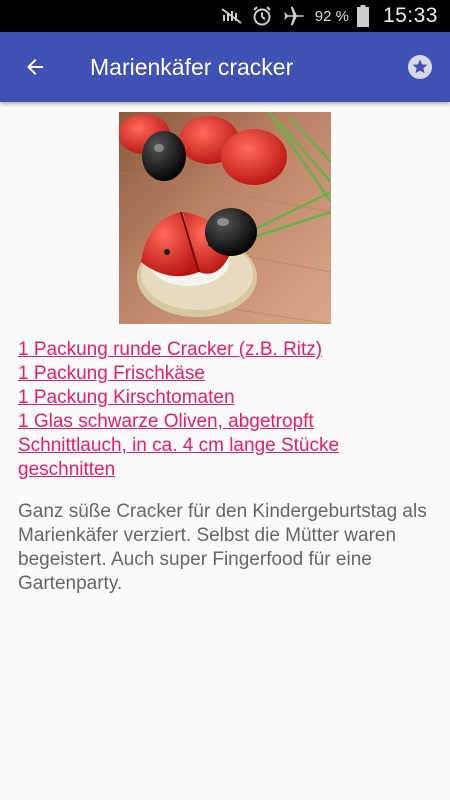 This screenshot has width=450, height=800. What do you see at coordinates (223, 422) in the screenshot?
I see `ingredient-link: 1 Glas schwarze Oliven, abgetropft` at bounding box center [223, 422].